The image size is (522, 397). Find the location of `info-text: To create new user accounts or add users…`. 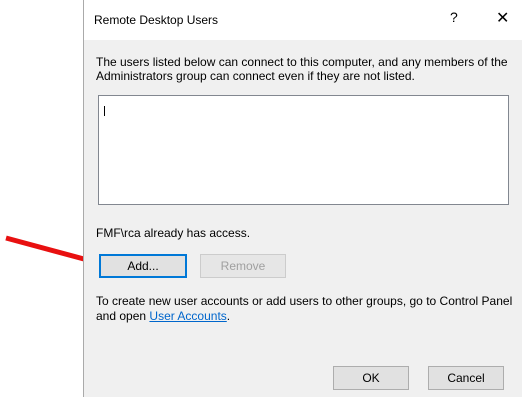

info-text: To create new user accounts or add users… is located at coordinates (308, 309).